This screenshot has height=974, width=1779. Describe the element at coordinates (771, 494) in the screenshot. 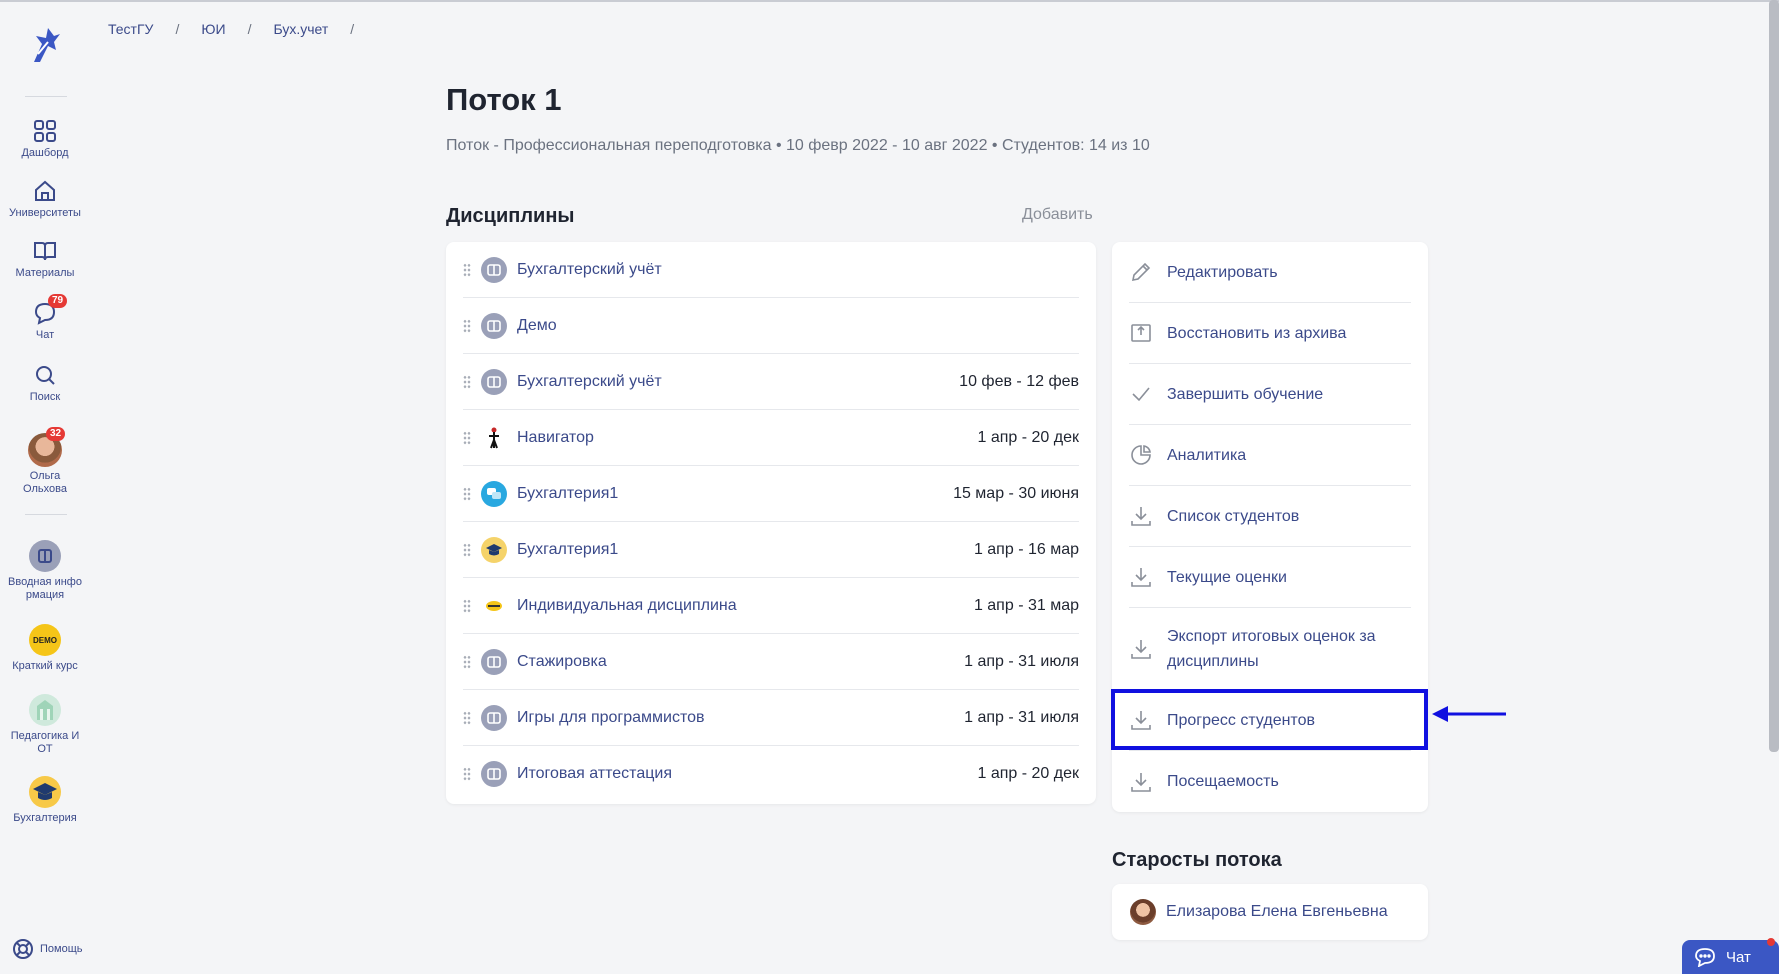

I see `discipline-row: Бухгалтерия1 15 мар - 30 июня` at that location.